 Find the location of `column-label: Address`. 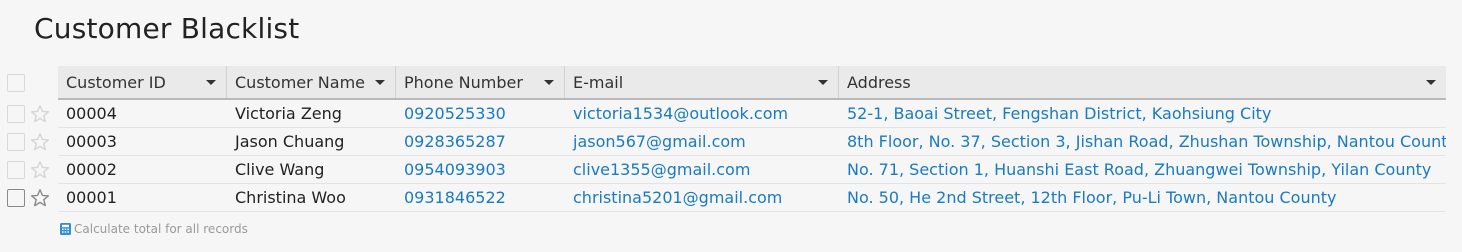

column-label: Address is located at coordinates (879, 82).